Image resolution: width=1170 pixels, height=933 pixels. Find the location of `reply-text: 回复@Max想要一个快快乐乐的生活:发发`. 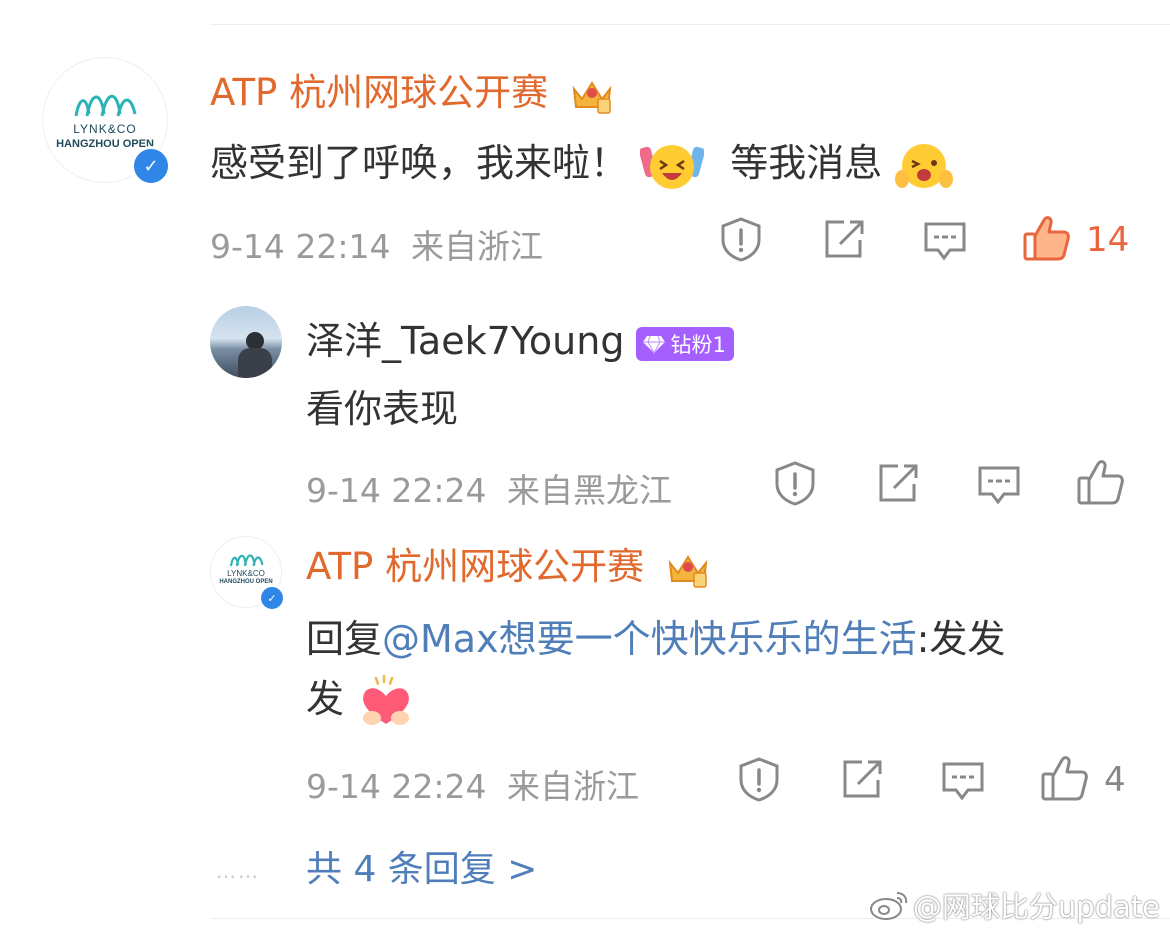

reply-text: 回复@Max想要一个快快乐乐的生活:发发 is located at coordinates (655, 635).